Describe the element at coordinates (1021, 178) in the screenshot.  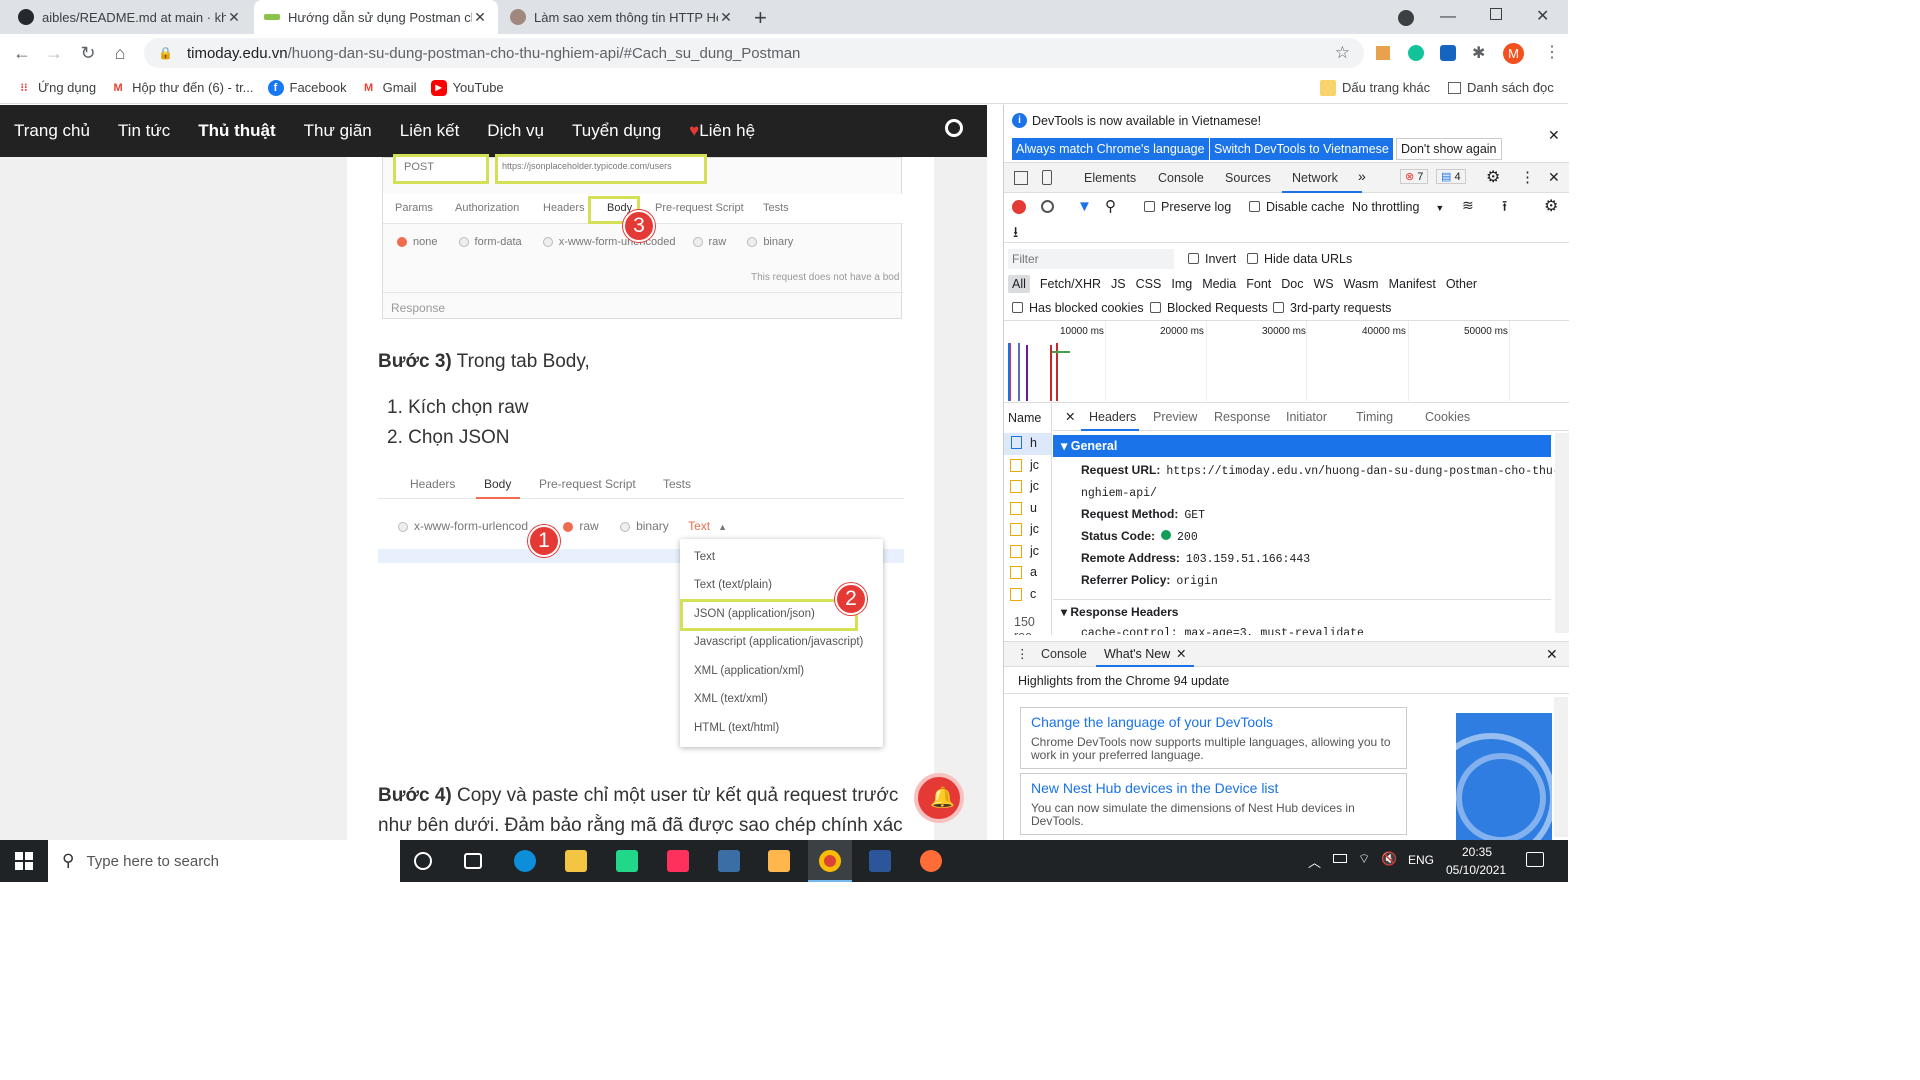
I see `inspect-icon` at that location.